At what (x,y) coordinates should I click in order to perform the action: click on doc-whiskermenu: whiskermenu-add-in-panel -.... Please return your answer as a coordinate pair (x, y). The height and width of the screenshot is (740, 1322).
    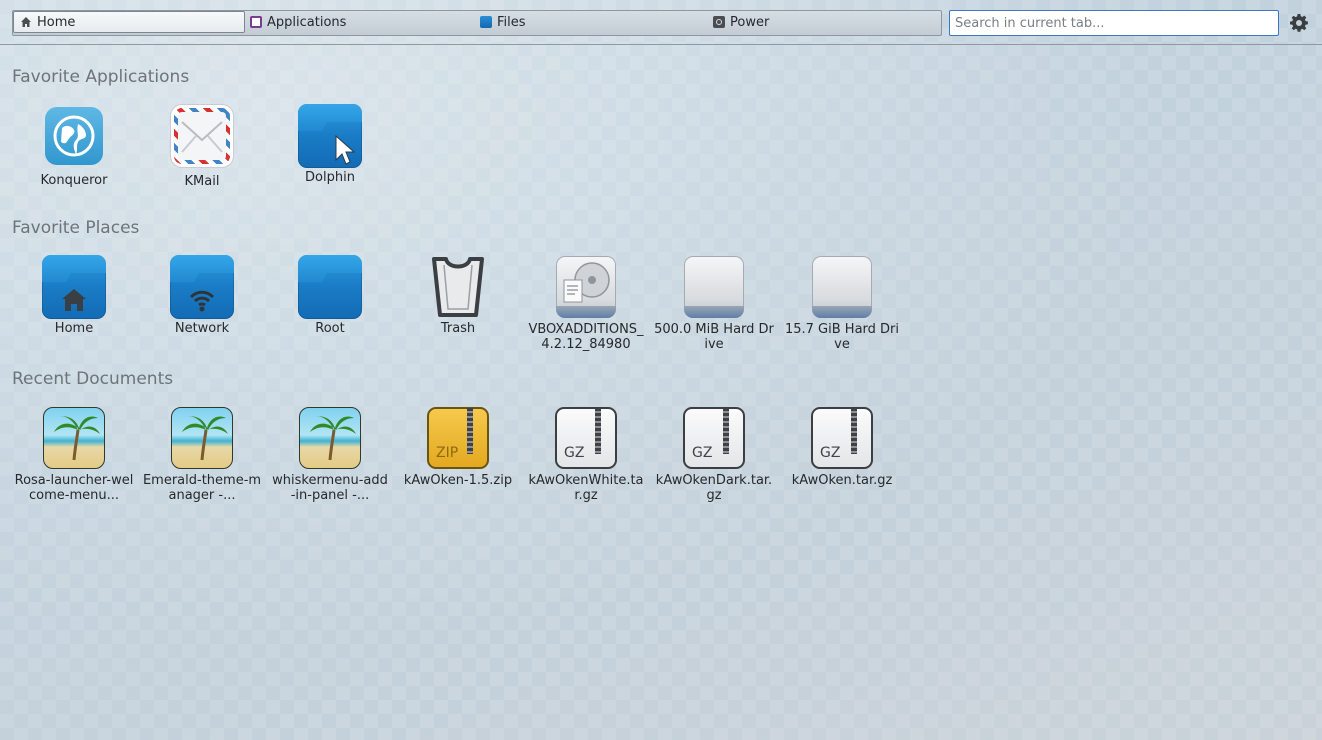
    Looking at the image, I should click on (330, 454).